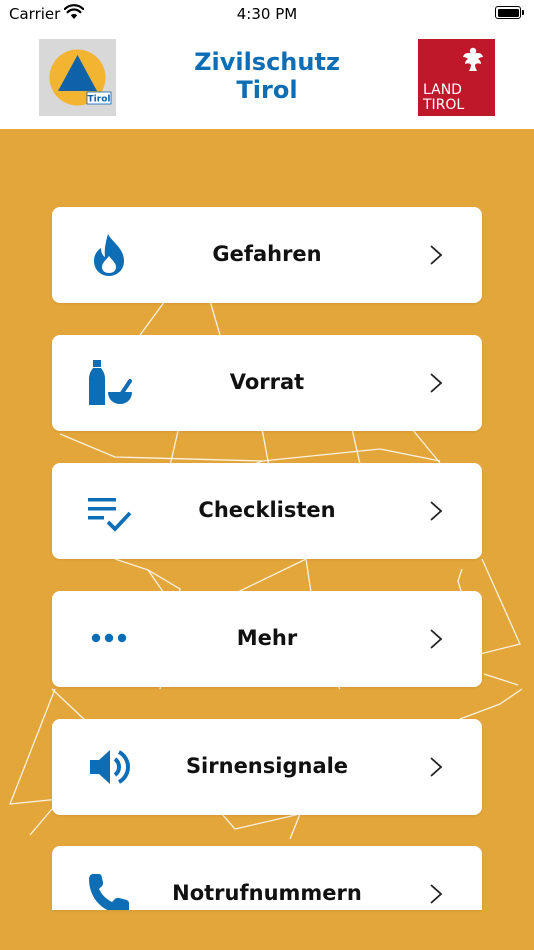  Describe the element at coordinates (508, 12) in the screenshot. I see `battery-icon` at that location.